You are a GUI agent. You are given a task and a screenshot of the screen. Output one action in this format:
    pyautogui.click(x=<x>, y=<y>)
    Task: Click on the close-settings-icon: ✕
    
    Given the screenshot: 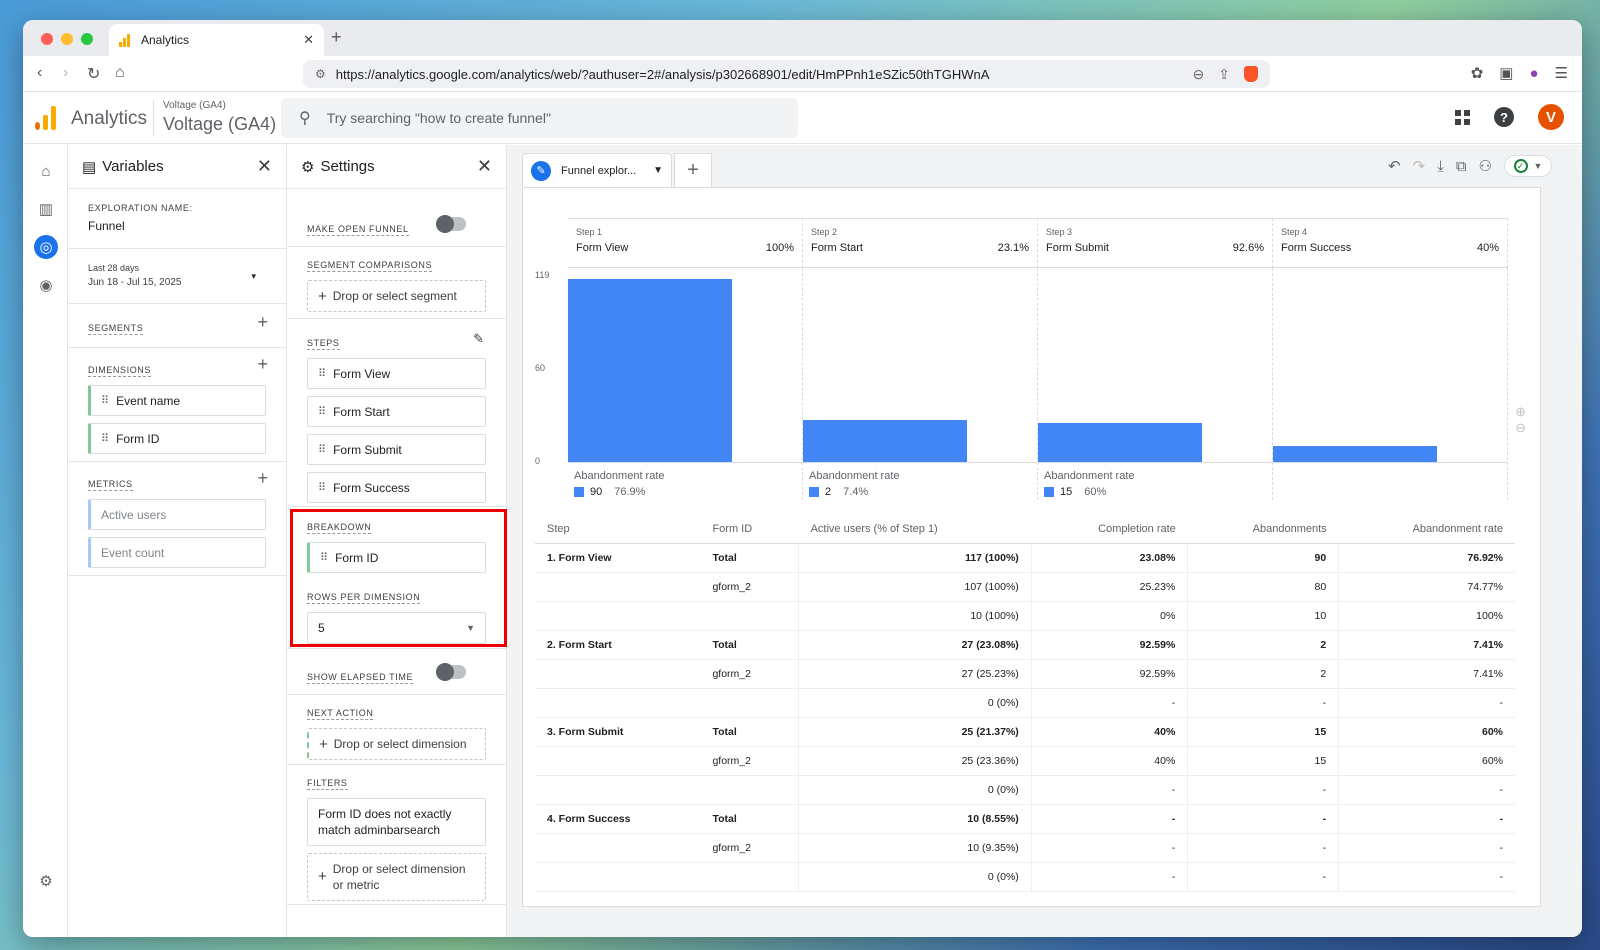 What is the action you would take?
    pyautogui.click(x=484, y=166)
    